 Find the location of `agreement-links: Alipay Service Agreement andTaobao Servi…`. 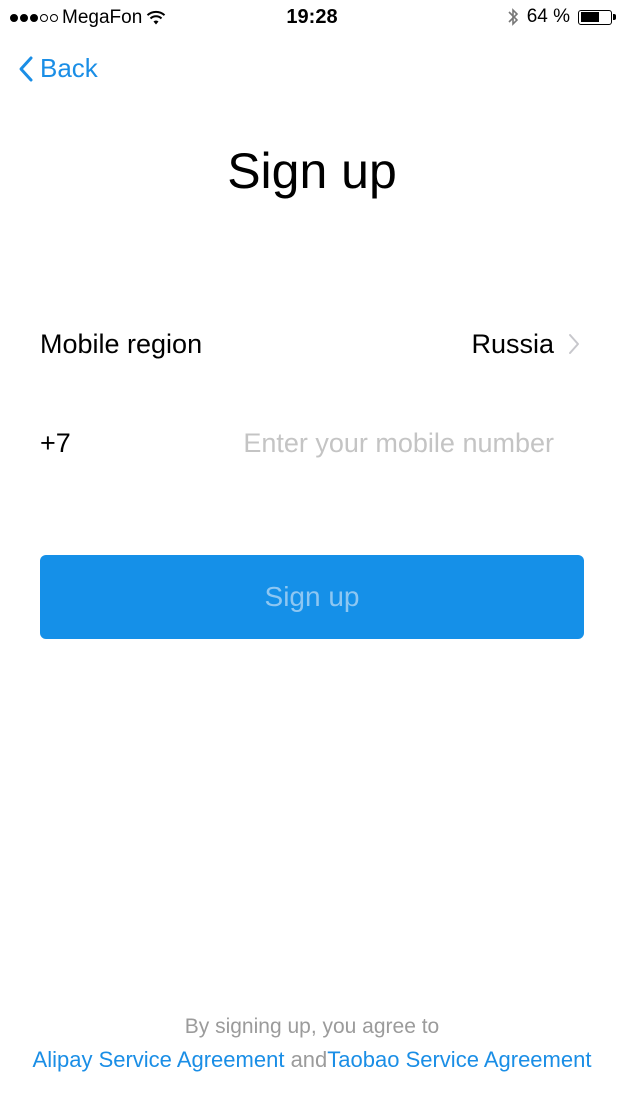

agreement-links: Alipay Service Agreement andTaobao Servi… is located at coordinates (312, 1060).